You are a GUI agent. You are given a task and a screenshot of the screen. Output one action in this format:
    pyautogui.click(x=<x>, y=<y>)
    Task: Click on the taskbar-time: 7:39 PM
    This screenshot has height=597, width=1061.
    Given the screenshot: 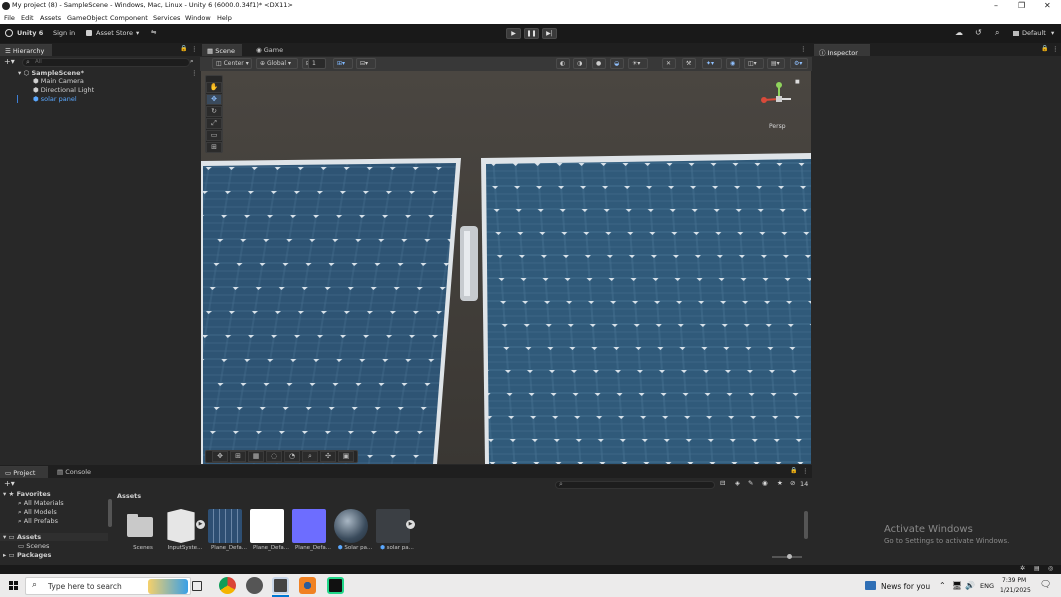 What is the action you would take?
    pyautogui.click(x=1014, y=580)
    